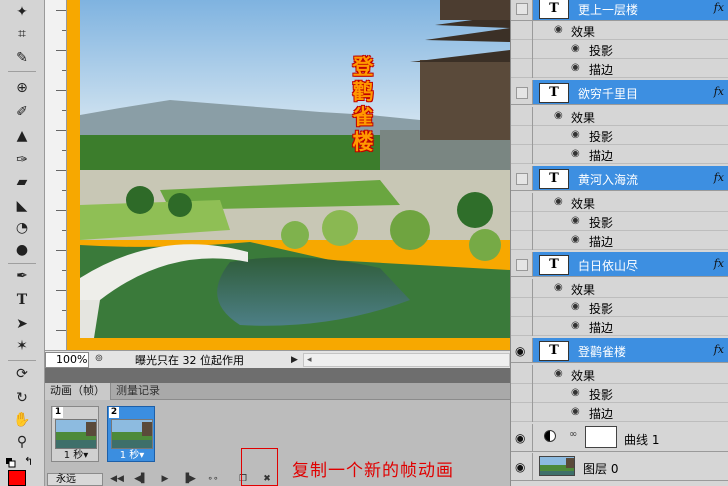  I want to click on play-icon: ▶, so click(165, 479).